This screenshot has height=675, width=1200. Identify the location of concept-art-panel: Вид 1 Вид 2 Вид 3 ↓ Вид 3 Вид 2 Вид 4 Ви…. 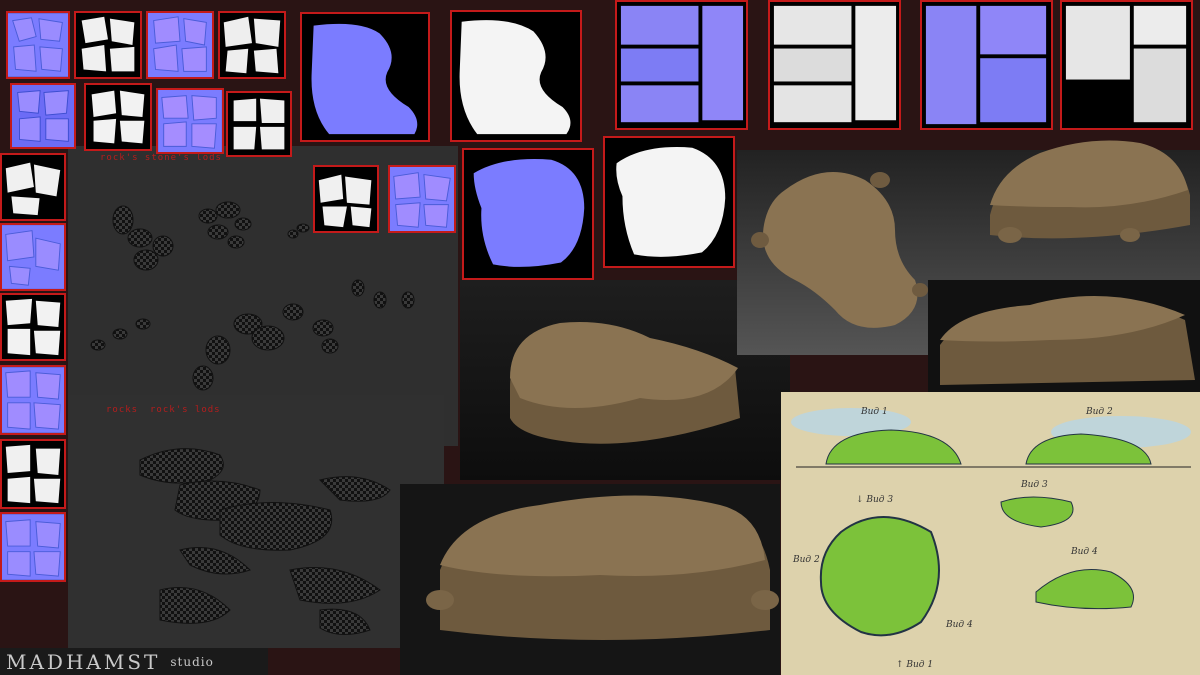
(990, 533).